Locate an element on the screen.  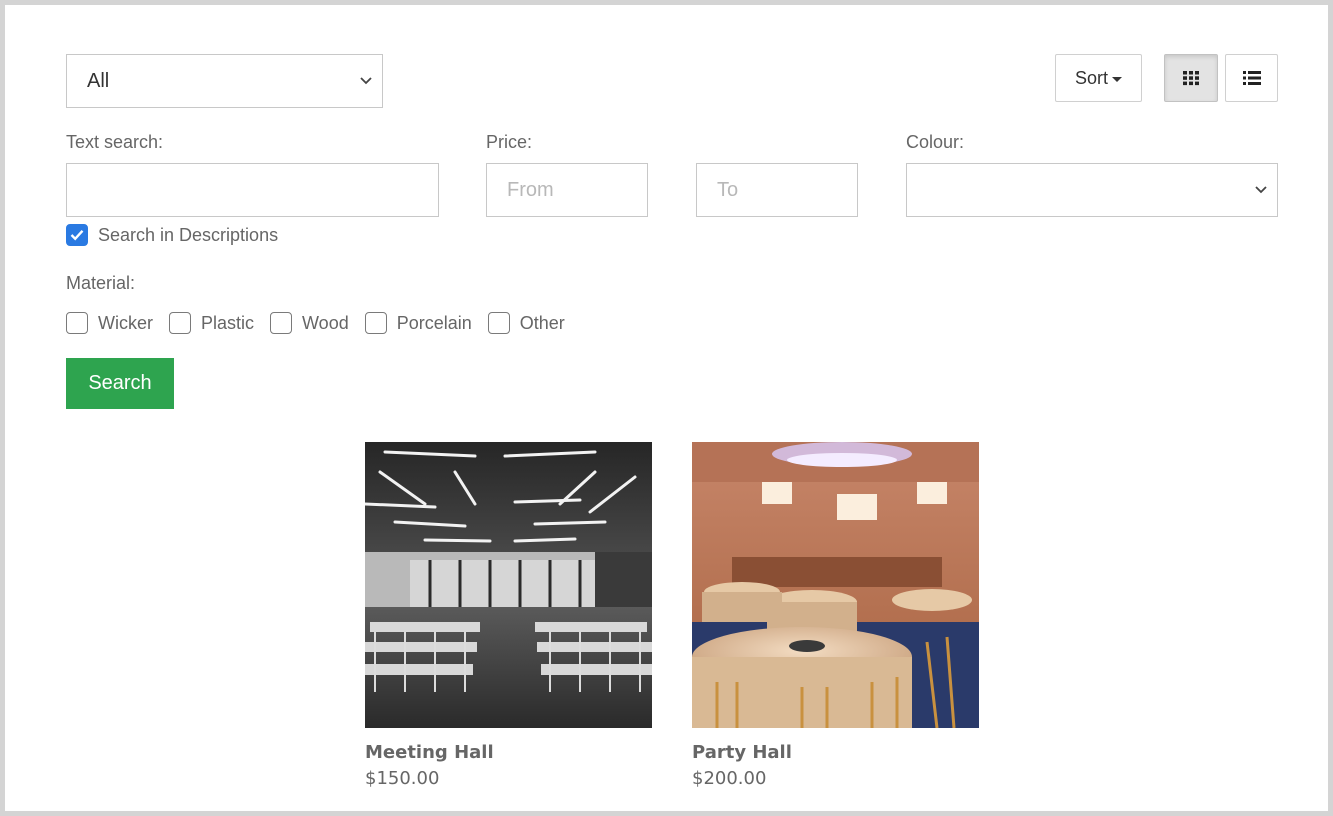
colour-select is located at coordinates (1092, 190).